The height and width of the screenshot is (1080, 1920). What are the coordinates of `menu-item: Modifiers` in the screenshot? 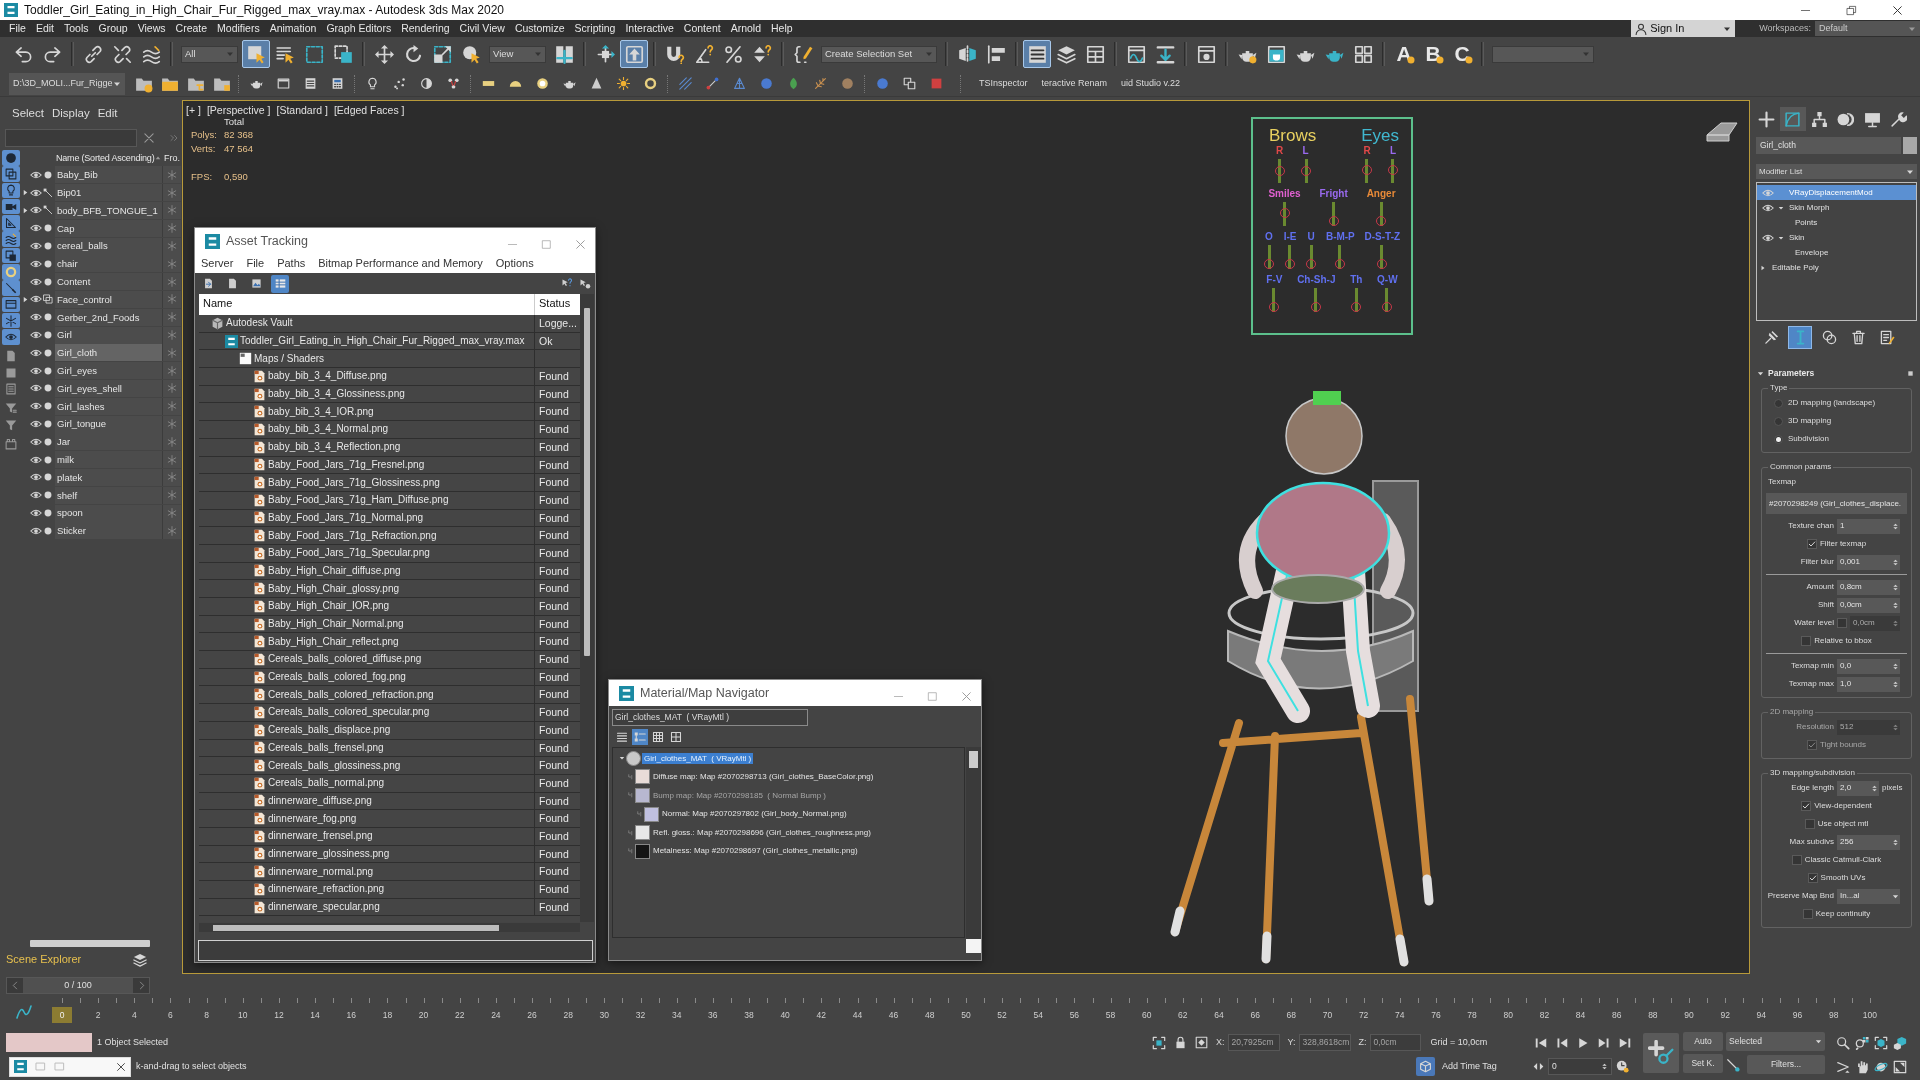 It's located at (238, 28).